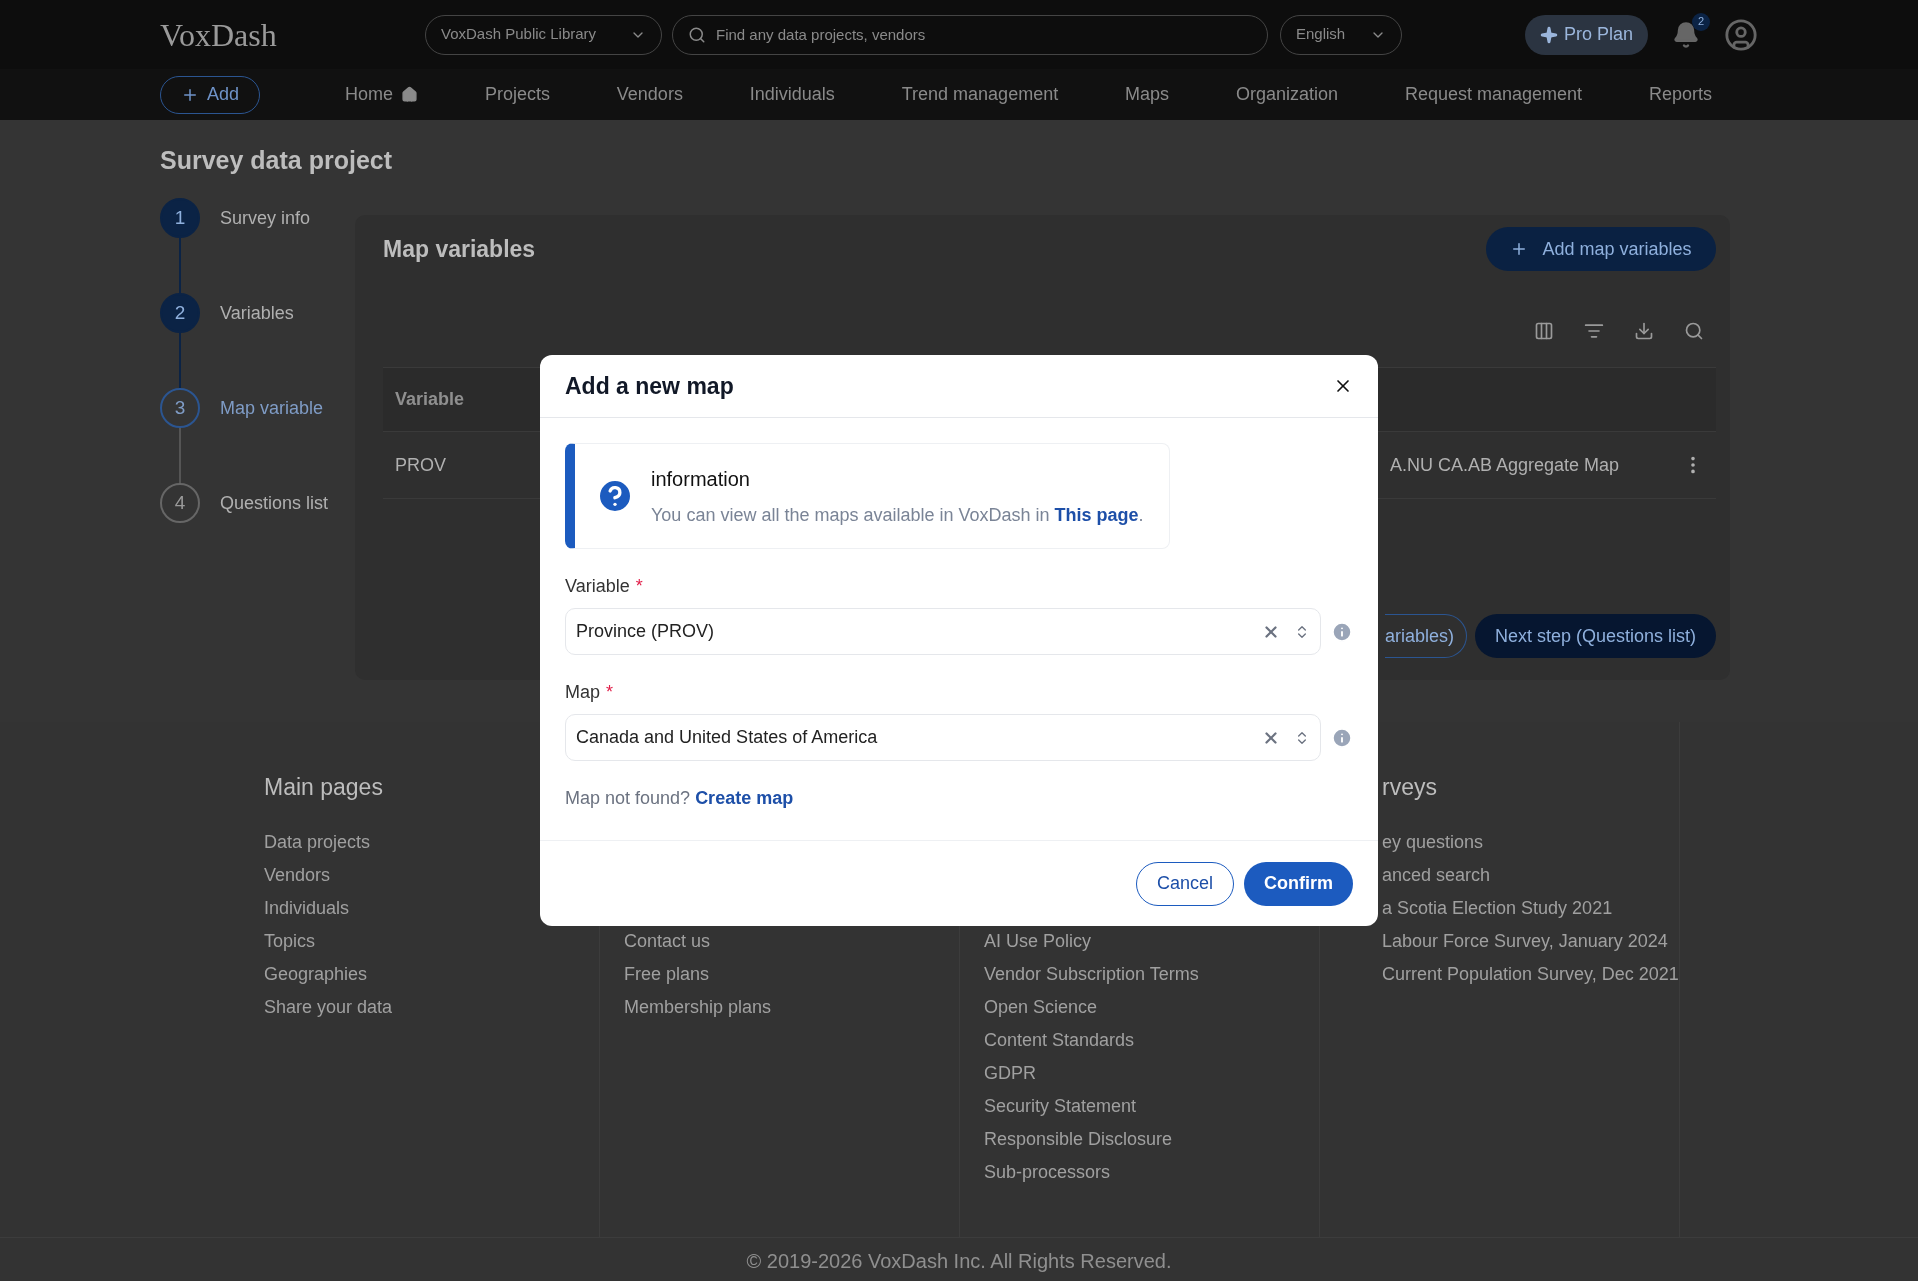  Describe the element at coordinates (317, 842) in the screenshot. I see `footer-link: Data projects` at that location.